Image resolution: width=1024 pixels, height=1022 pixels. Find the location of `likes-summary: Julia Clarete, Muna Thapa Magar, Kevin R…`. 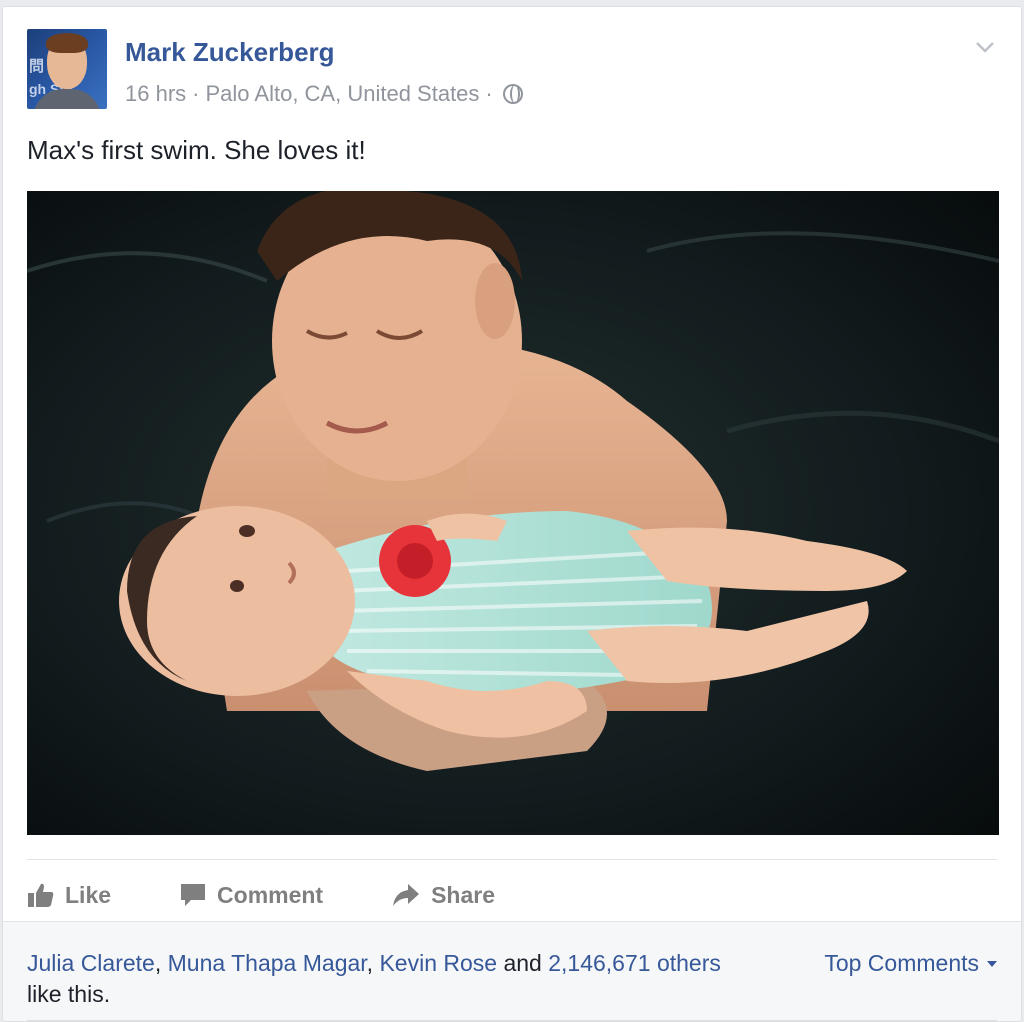

likes-summary: Julia Clarete, Muna Thapa Magar, Kevin R… is located at coordinates (407, 979).